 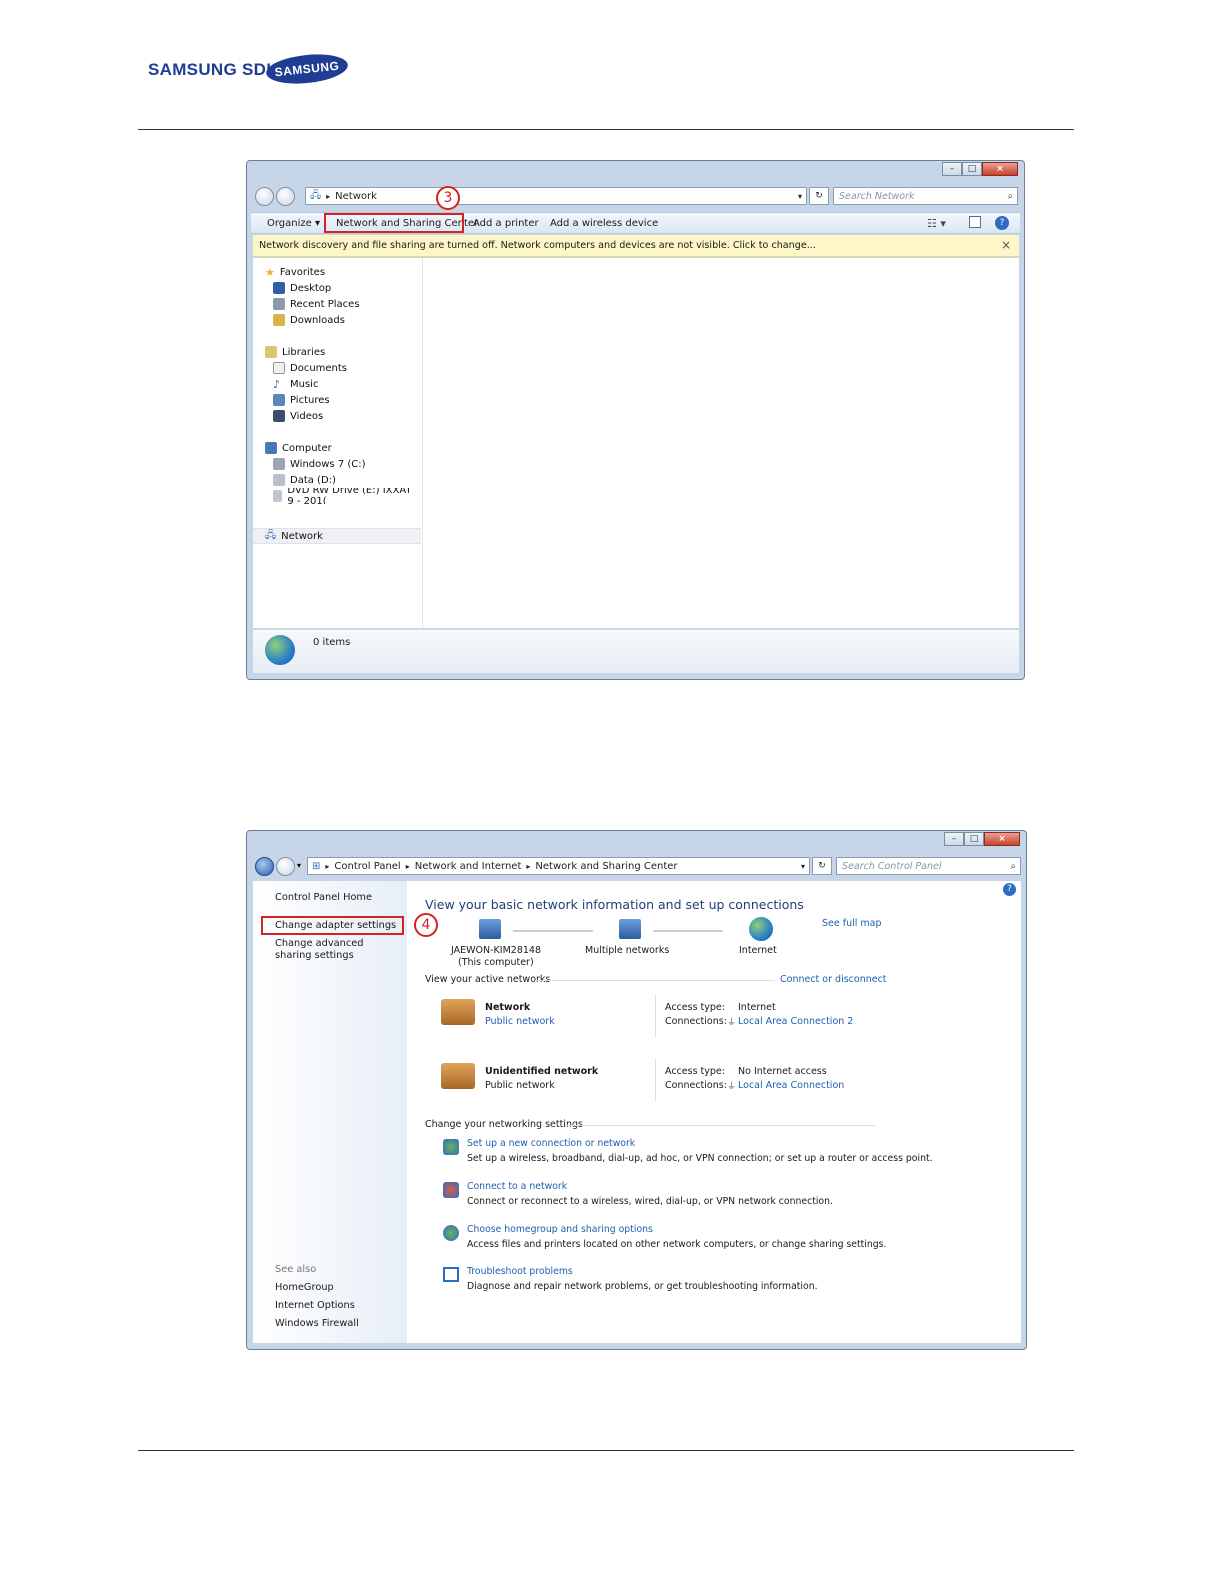 I want to click on address-bar: 🖧 ▸ Network ▾, so click(x=556, y=196).